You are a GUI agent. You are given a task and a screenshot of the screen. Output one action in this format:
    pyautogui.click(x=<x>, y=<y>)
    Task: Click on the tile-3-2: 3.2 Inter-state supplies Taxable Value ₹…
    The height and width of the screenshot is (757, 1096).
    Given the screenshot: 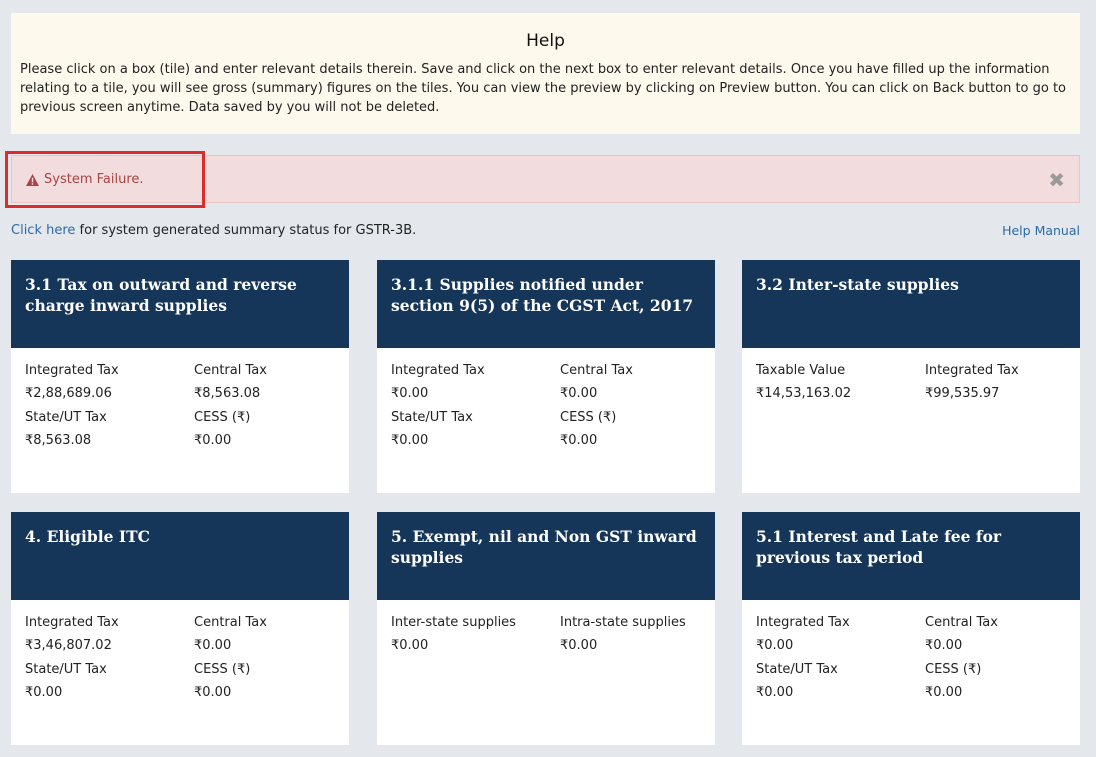 What is the action you would take?
    pyautogui.click(x=911, y=376)
    